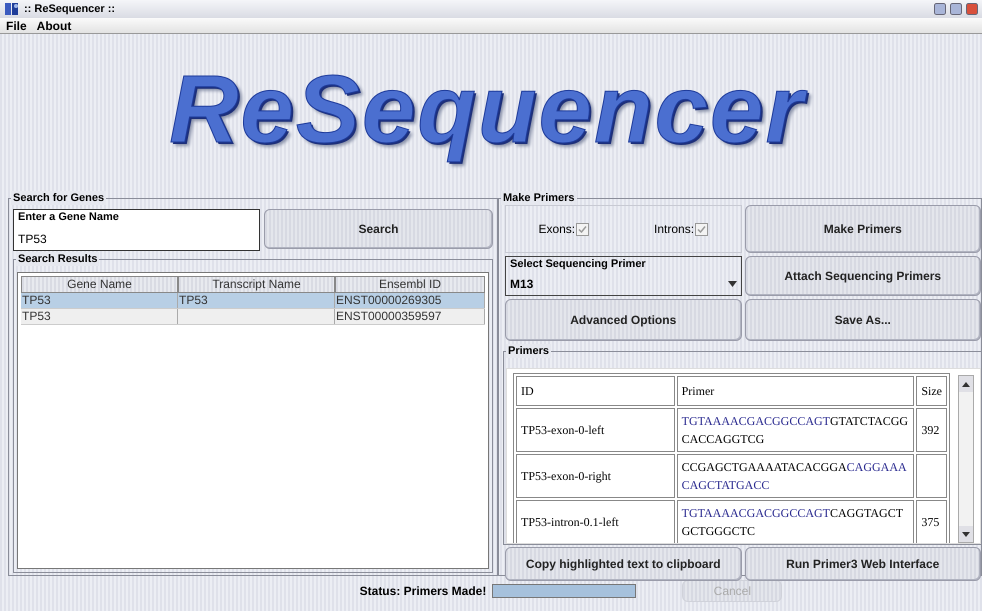 This screenshot has width=982, height=611. Describe the element at coordinates (862, 564) in the screenshot. I see `run-primer3-button: Run Primer3 Web Interface` at that location.